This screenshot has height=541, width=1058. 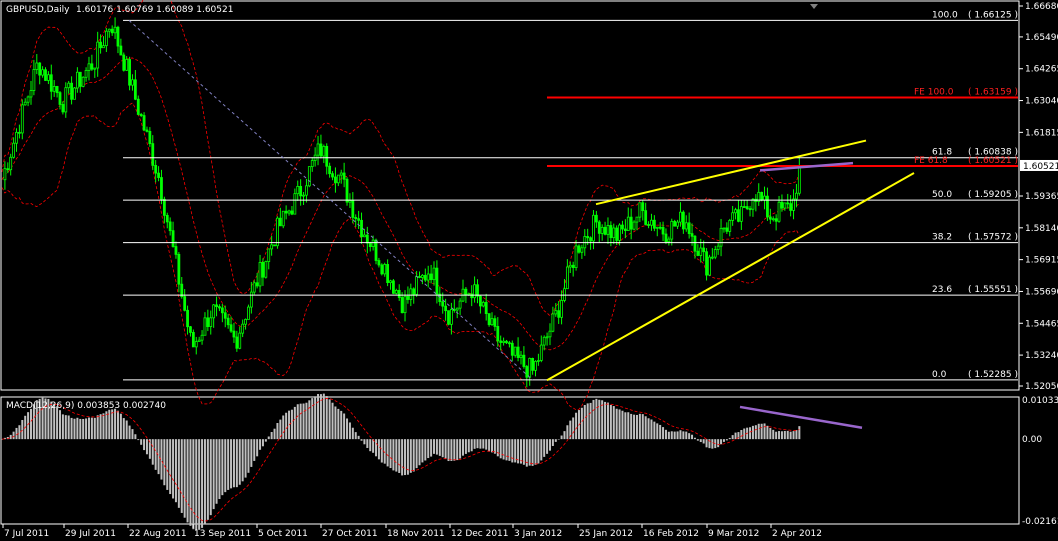 What do you see at coordinates (993, 92) in the screenshot?
I see `fe-level-price: ( 1.63159 )` at bounding box center [993, 92].